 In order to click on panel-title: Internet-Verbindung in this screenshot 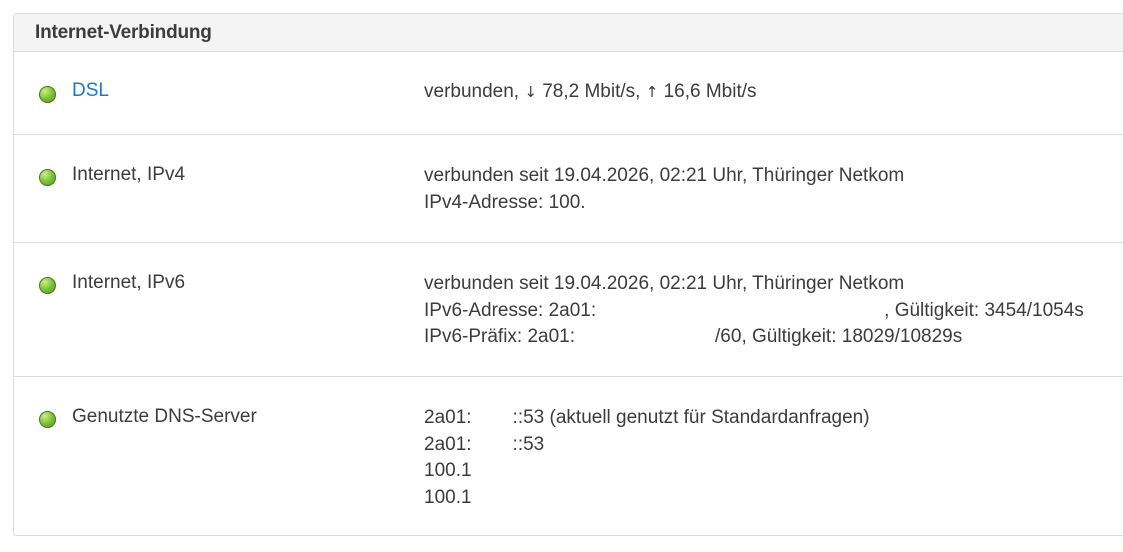, I will do `click(123, 32)`.